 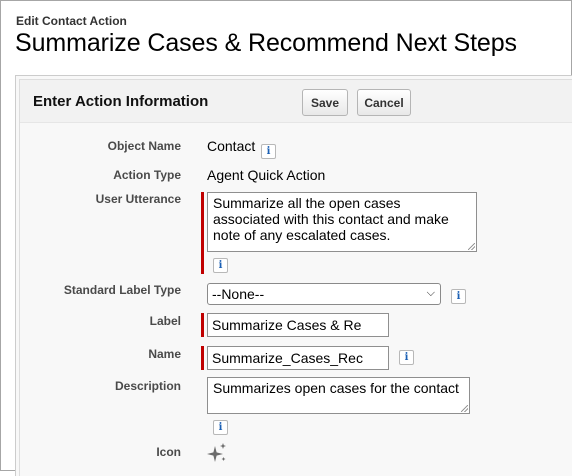 What do you see at coordinates (165, 321) in the screenshot?
I see `label-field-label: Label` at bounding box center [165, 321].